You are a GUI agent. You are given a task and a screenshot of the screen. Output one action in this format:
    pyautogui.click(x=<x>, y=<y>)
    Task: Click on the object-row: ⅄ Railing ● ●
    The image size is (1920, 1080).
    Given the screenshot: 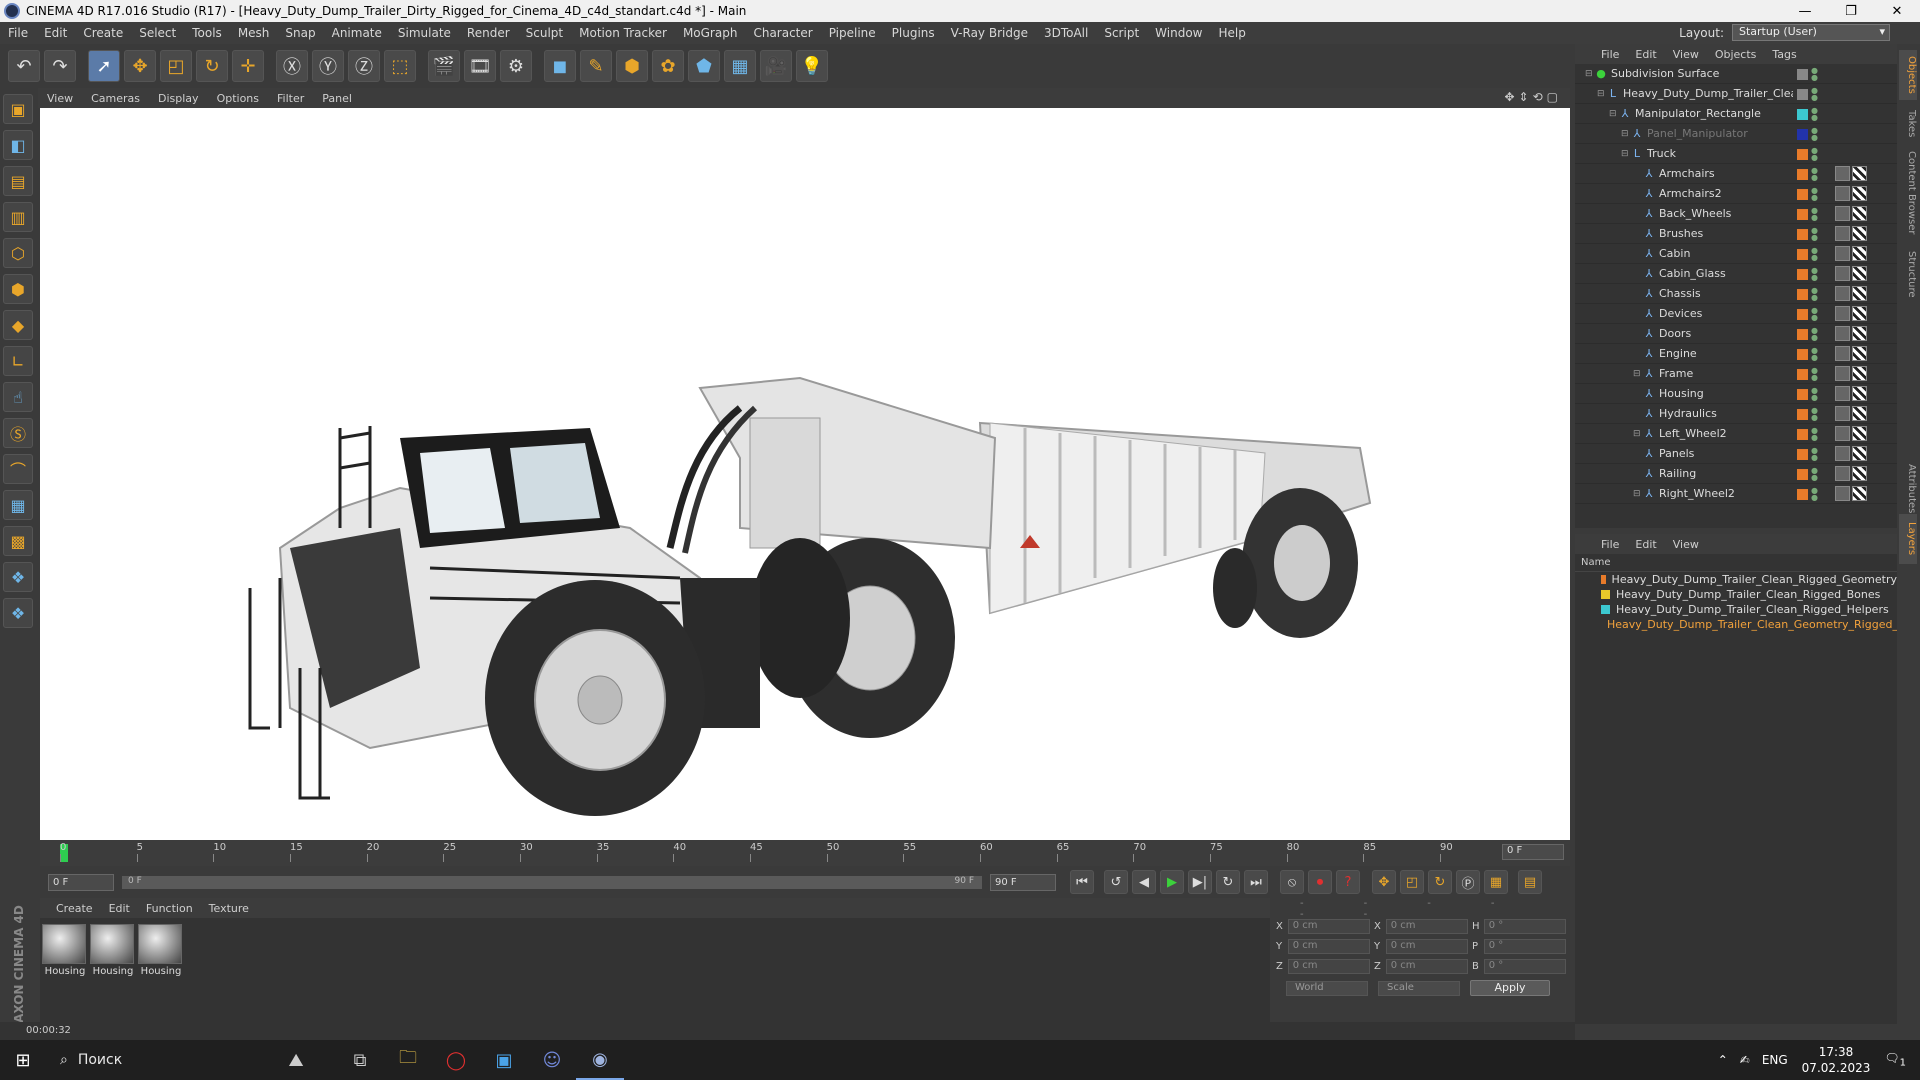 What is the action you would take?
    pyautogui.click(x=1736, y=474)
    